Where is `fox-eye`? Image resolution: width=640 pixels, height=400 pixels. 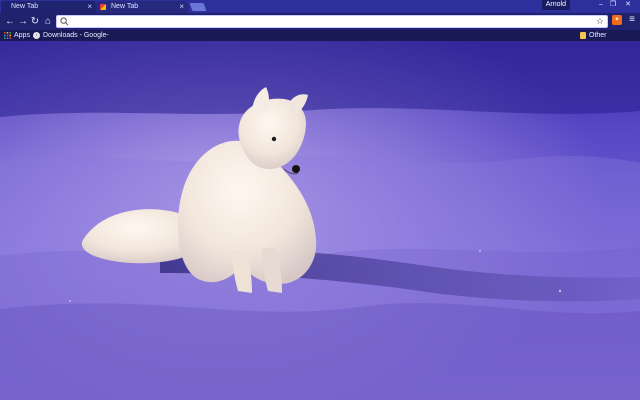 fox-eye is located at coordinates (274, 139).